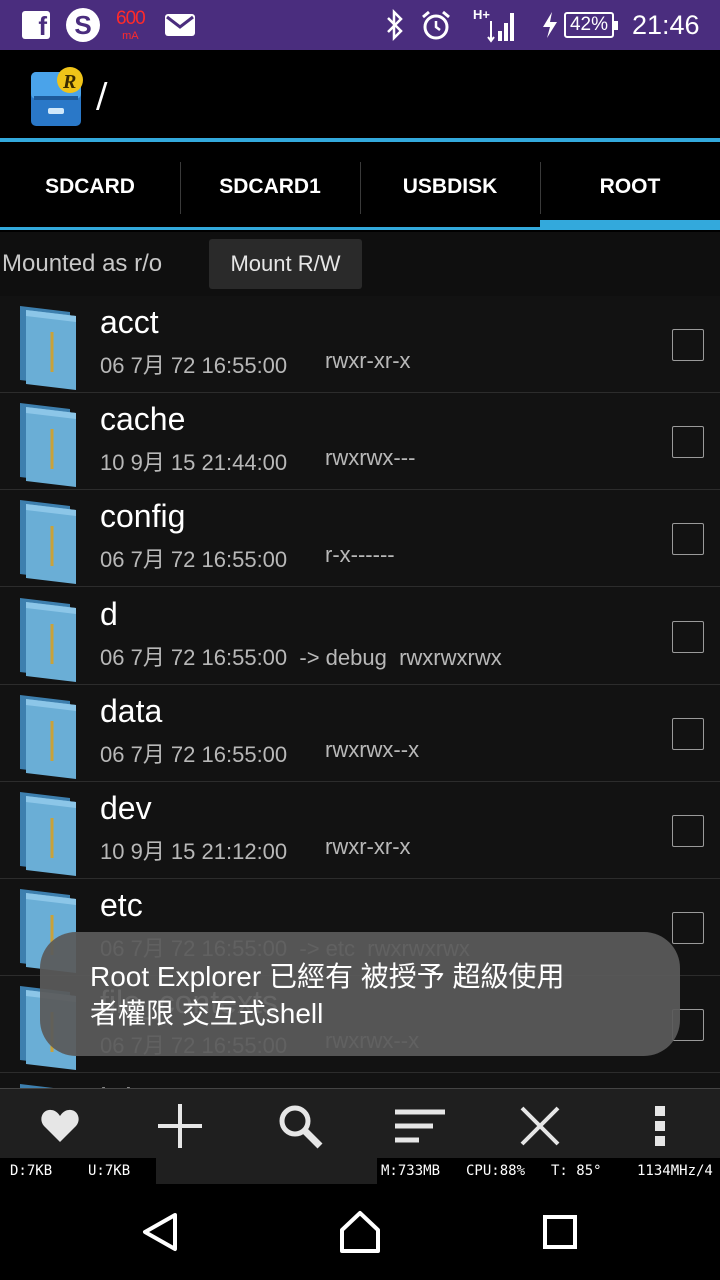  I want to click on file-date: 10 9月 15 21:12:00, so click(193, 850).